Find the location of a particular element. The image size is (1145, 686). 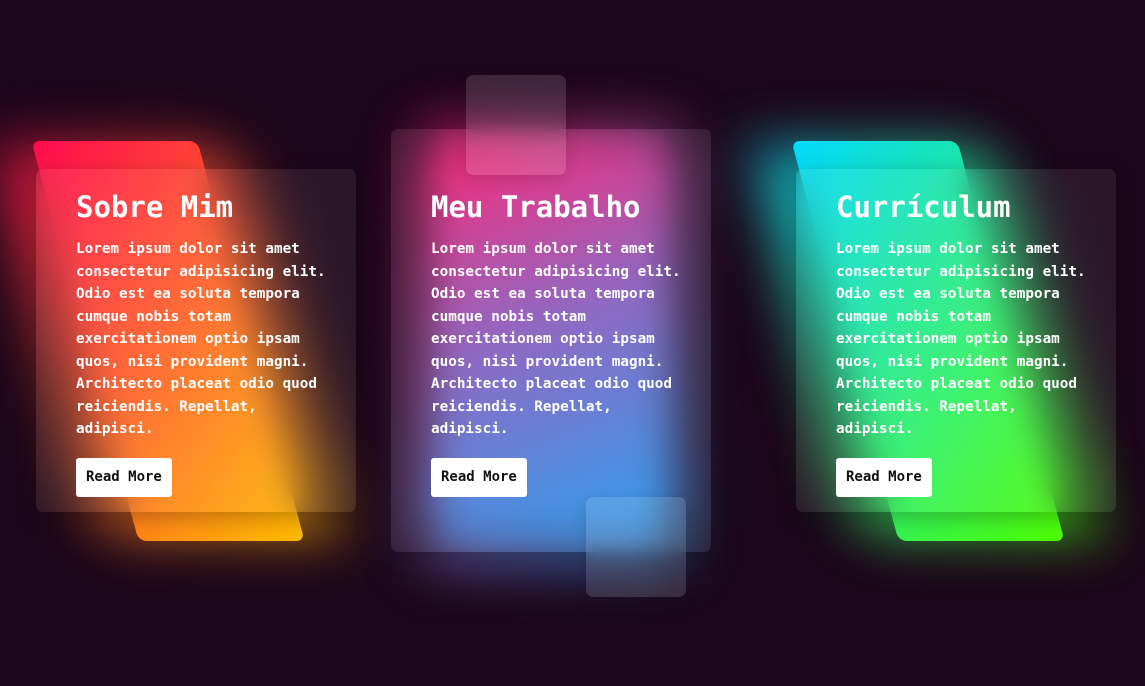

card-title: Meu Trabalho is located at coordinates (536, 207).